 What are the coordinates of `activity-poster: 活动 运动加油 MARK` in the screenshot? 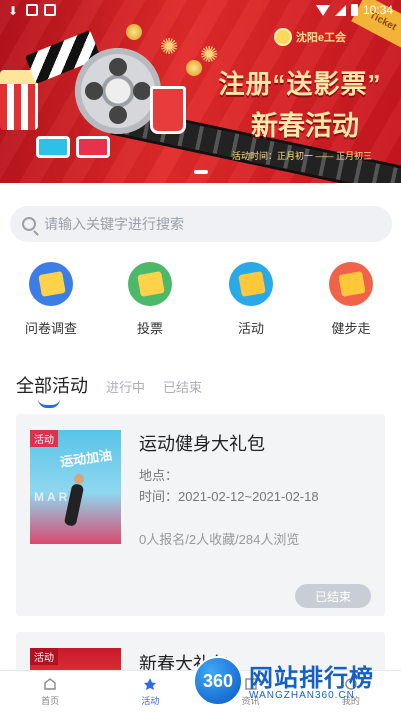 It's located at (75, 487).